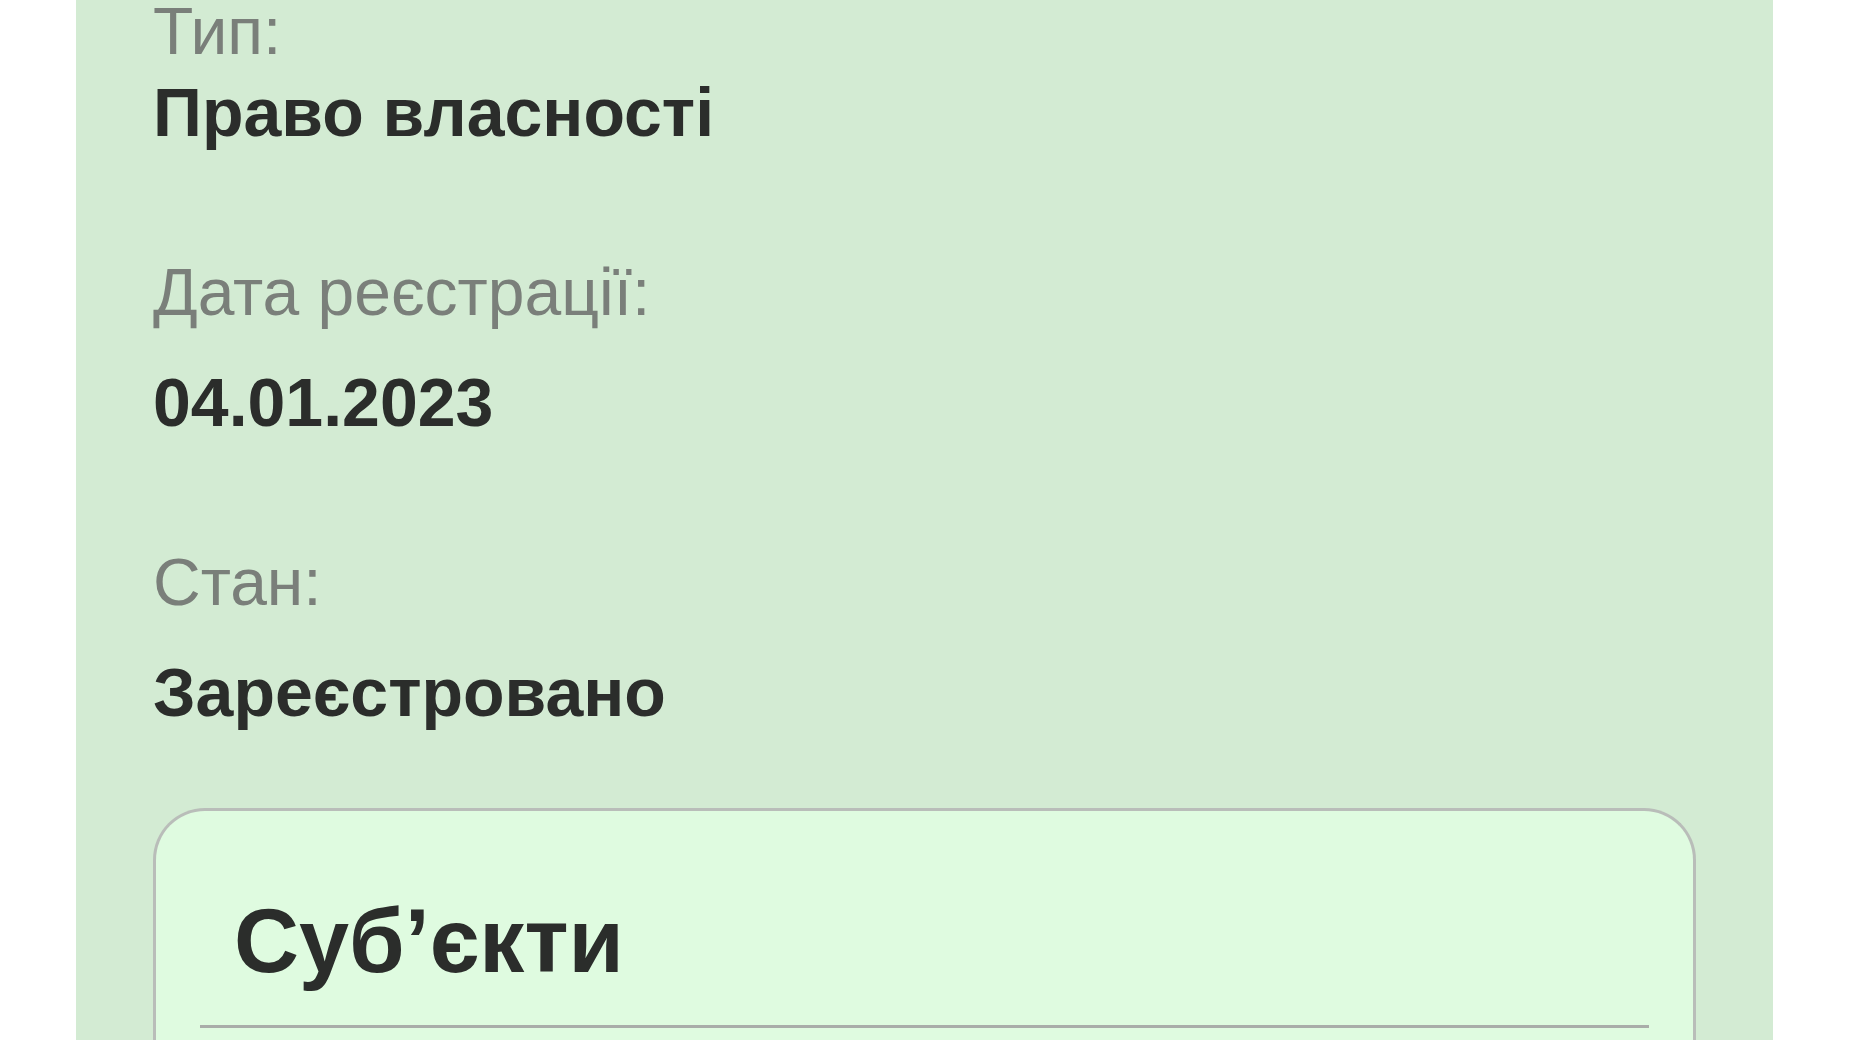 The width and height of the screenshot is (1850, 1040). What do you see at coordinates (238, 582) in the screenshot?
I see `field-label: Стан:` at bounding box center [238, 582].